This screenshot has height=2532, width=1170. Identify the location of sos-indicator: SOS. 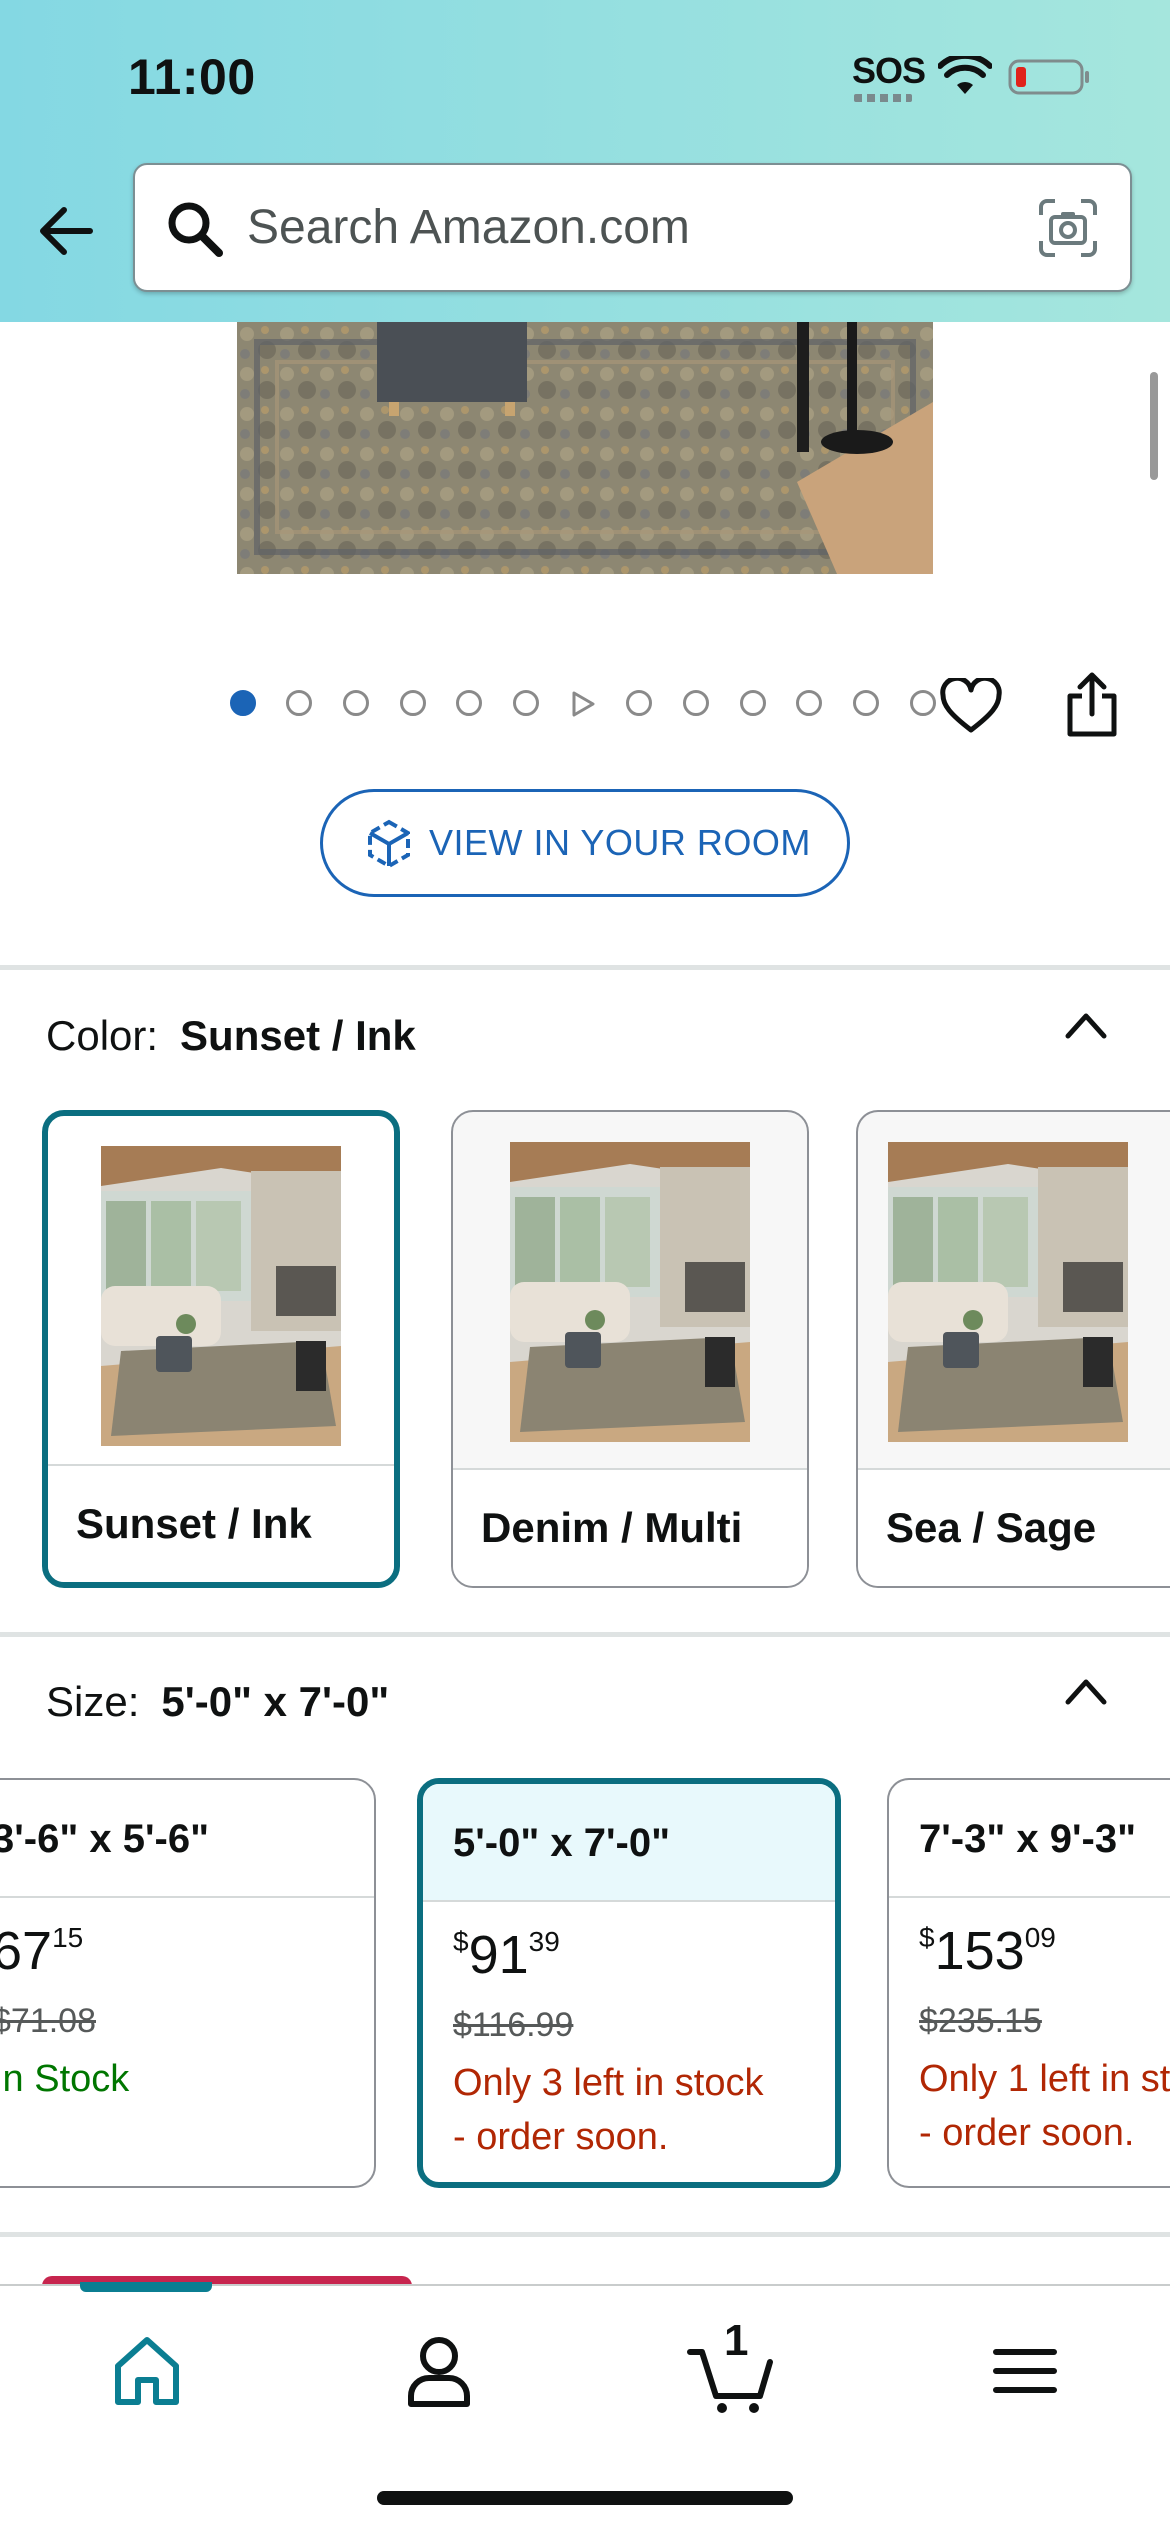
(889, 70).